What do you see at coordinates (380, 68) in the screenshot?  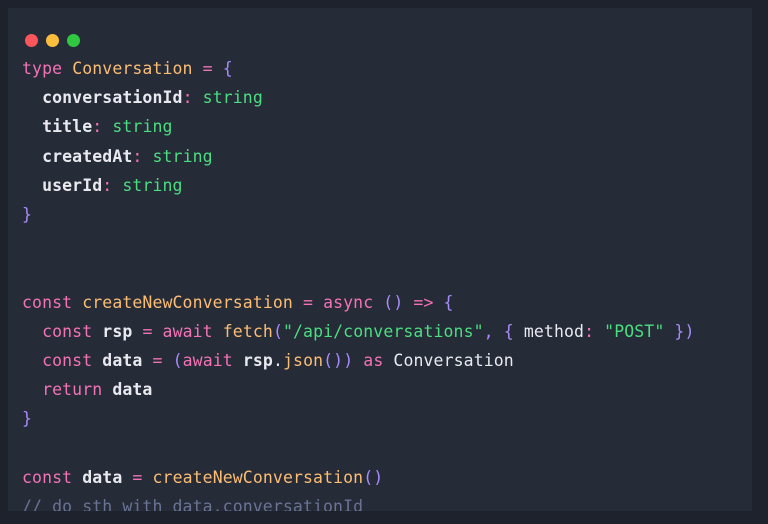 I see `code-line: type Conversation = {` at bounding box center [380, 68].